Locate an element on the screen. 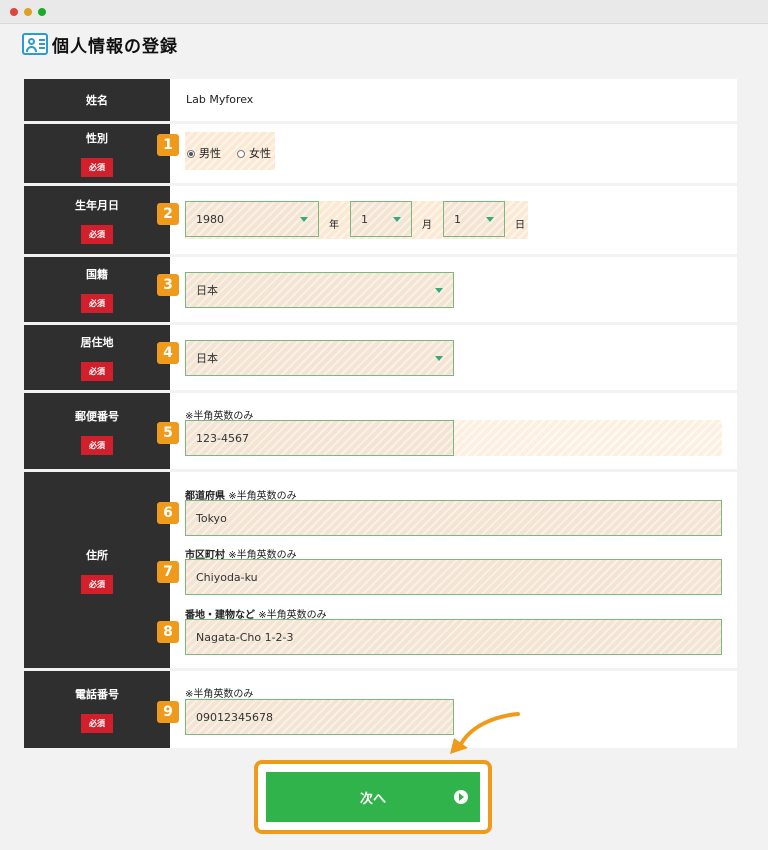  step-badge-4: 4 is located at coordinates (168, 353).